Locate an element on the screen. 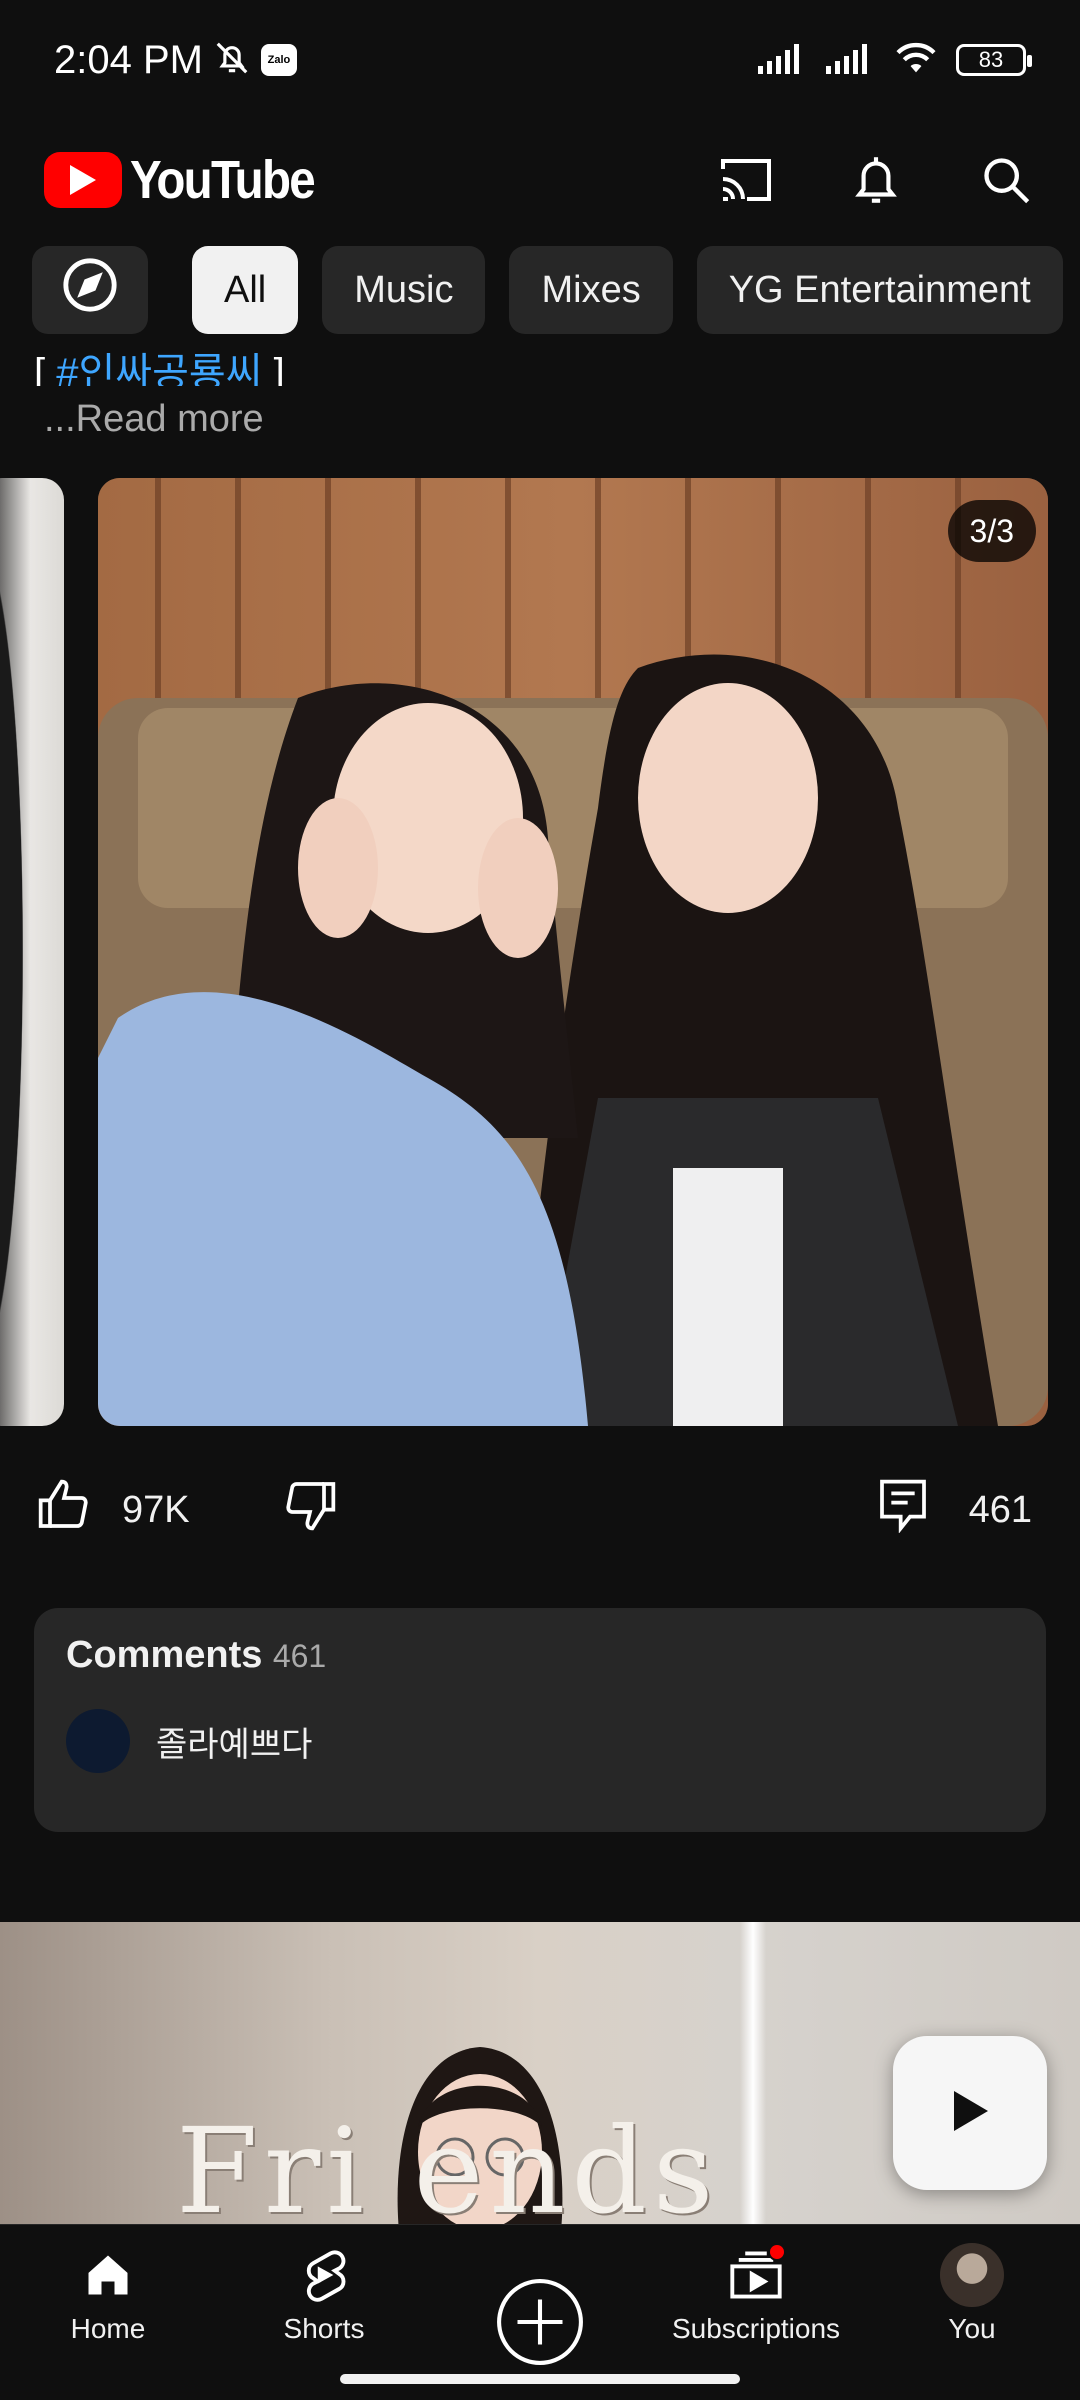  compass-icon is located at coordinates (90, 290).